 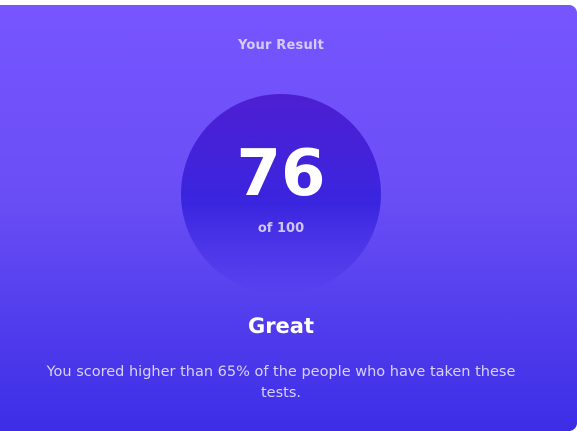 What do you see at coordinates (281, 228) in the screenshot?
I see `score-max-label: of 100` at bounding box center [281, 228].